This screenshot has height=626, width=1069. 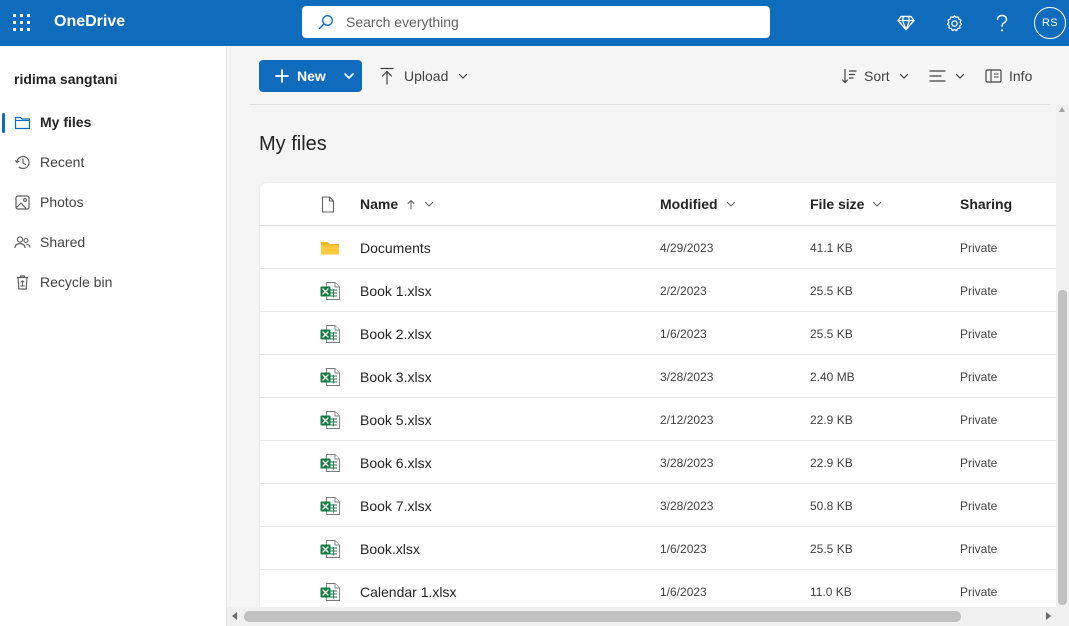 What do you see at coordinates (947, 76) in the screenshot?
I see `view-options-button` at bounding box center [947, 76].